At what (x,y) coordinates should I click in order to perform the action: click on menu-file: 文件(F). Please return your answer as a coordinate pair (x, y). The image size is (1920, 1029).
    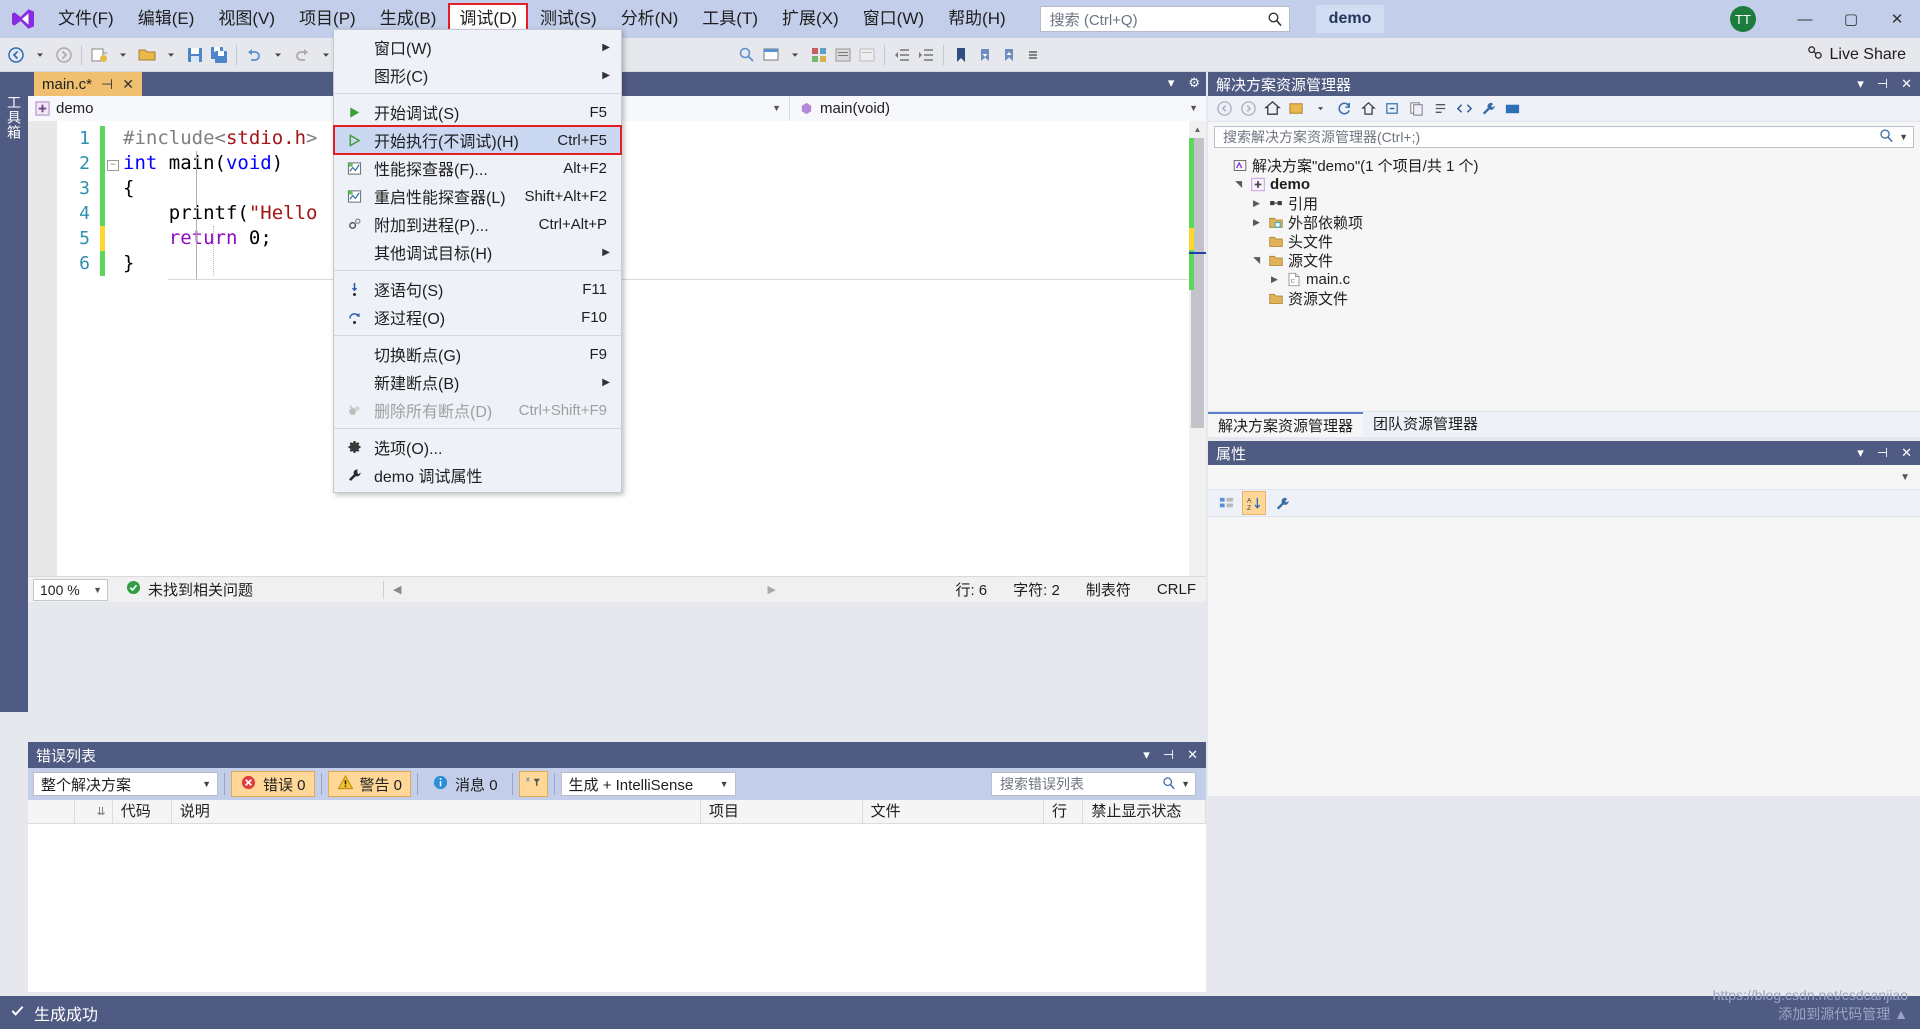
    Looking at the image, I should click on (86, 19).